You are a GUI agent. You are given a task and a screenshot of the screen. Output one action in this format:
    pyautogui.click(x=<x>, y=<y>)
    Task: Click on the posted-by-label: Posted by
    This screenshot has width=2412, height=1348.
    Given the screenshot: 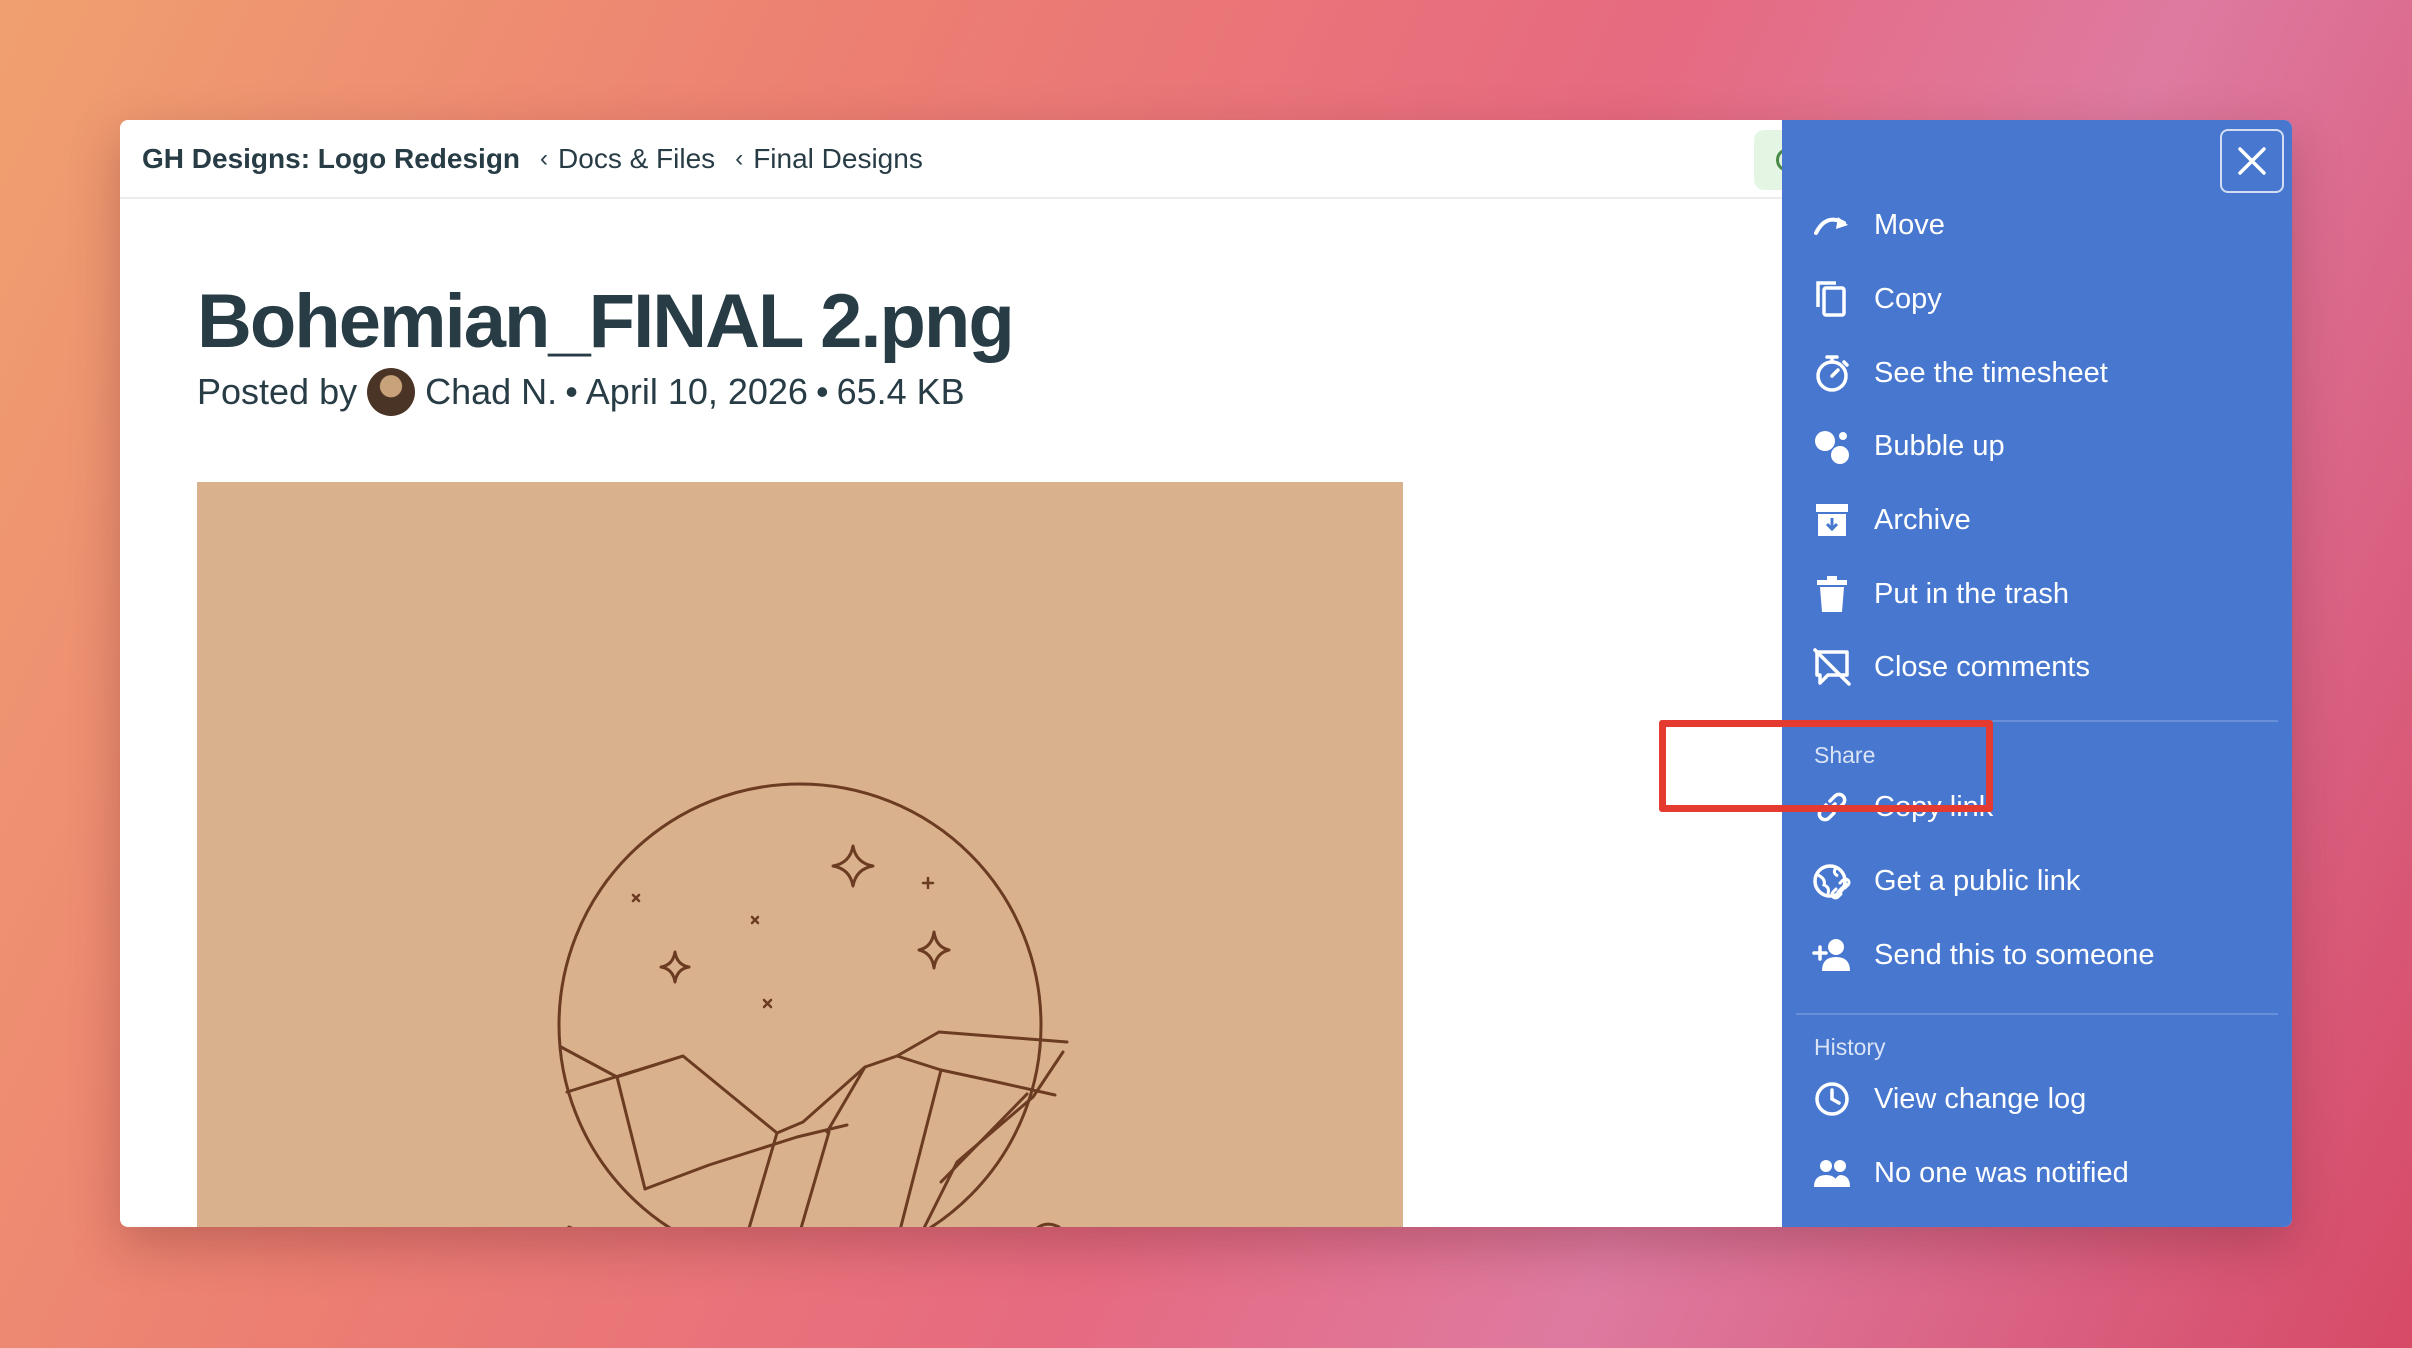 What is the action you would take?
    pyautogui.click(x=277, y=391)
    